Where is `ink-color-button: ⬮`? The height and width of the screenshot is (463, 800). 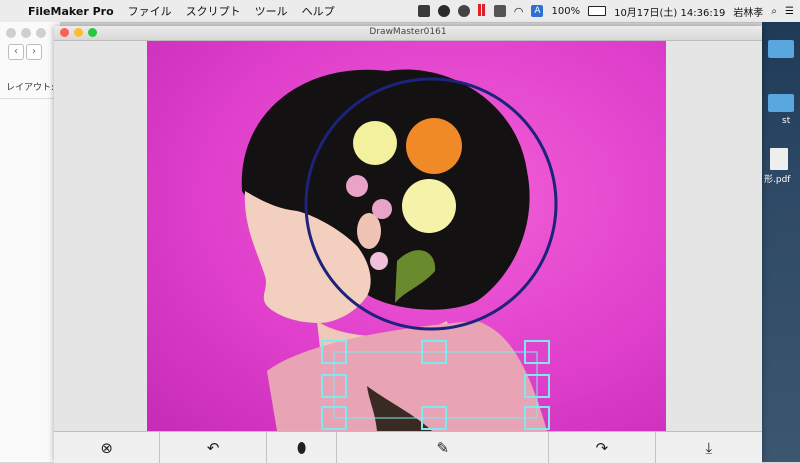 ink-color-button: ⬮ is located at coordinates (302, 447).